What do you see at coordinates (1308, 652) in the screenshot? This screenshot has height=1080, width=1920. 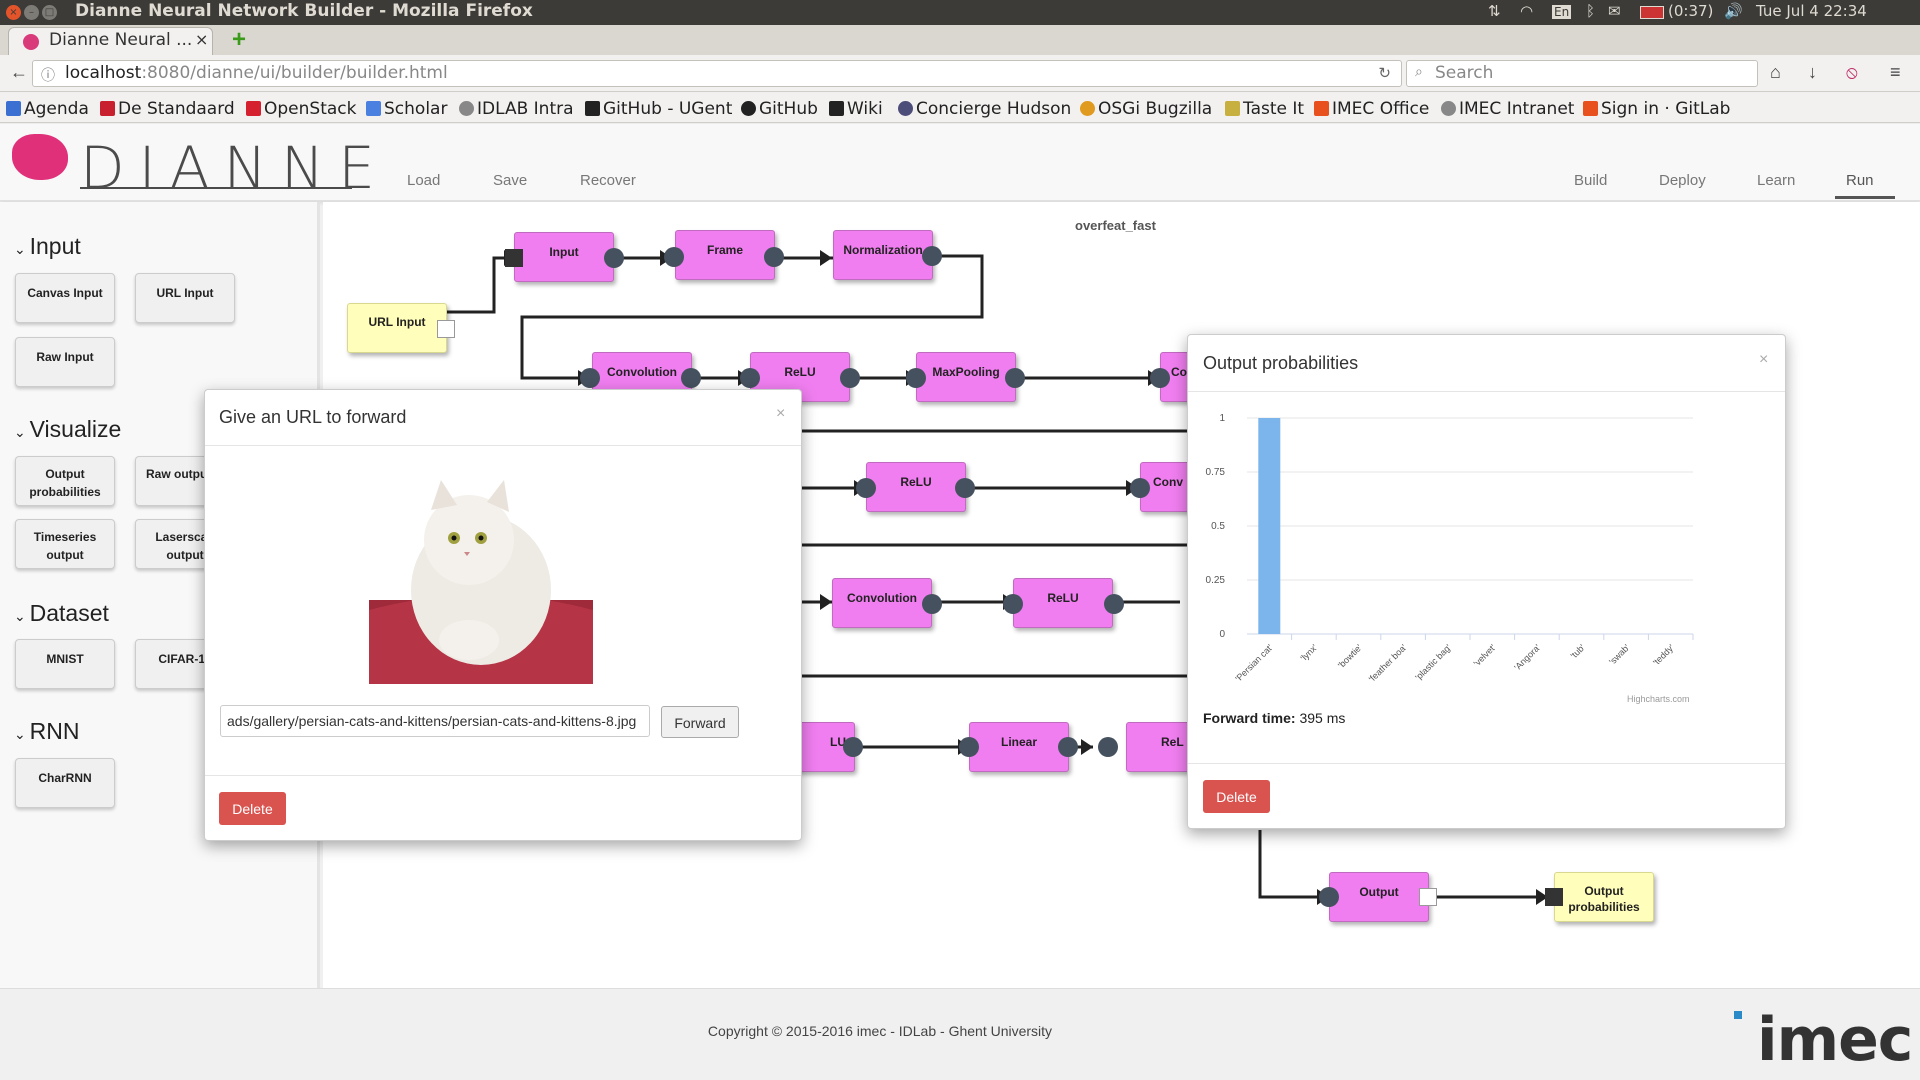 I see `x-tick-label: 'lynx'` at bounding box center [1308, 652].